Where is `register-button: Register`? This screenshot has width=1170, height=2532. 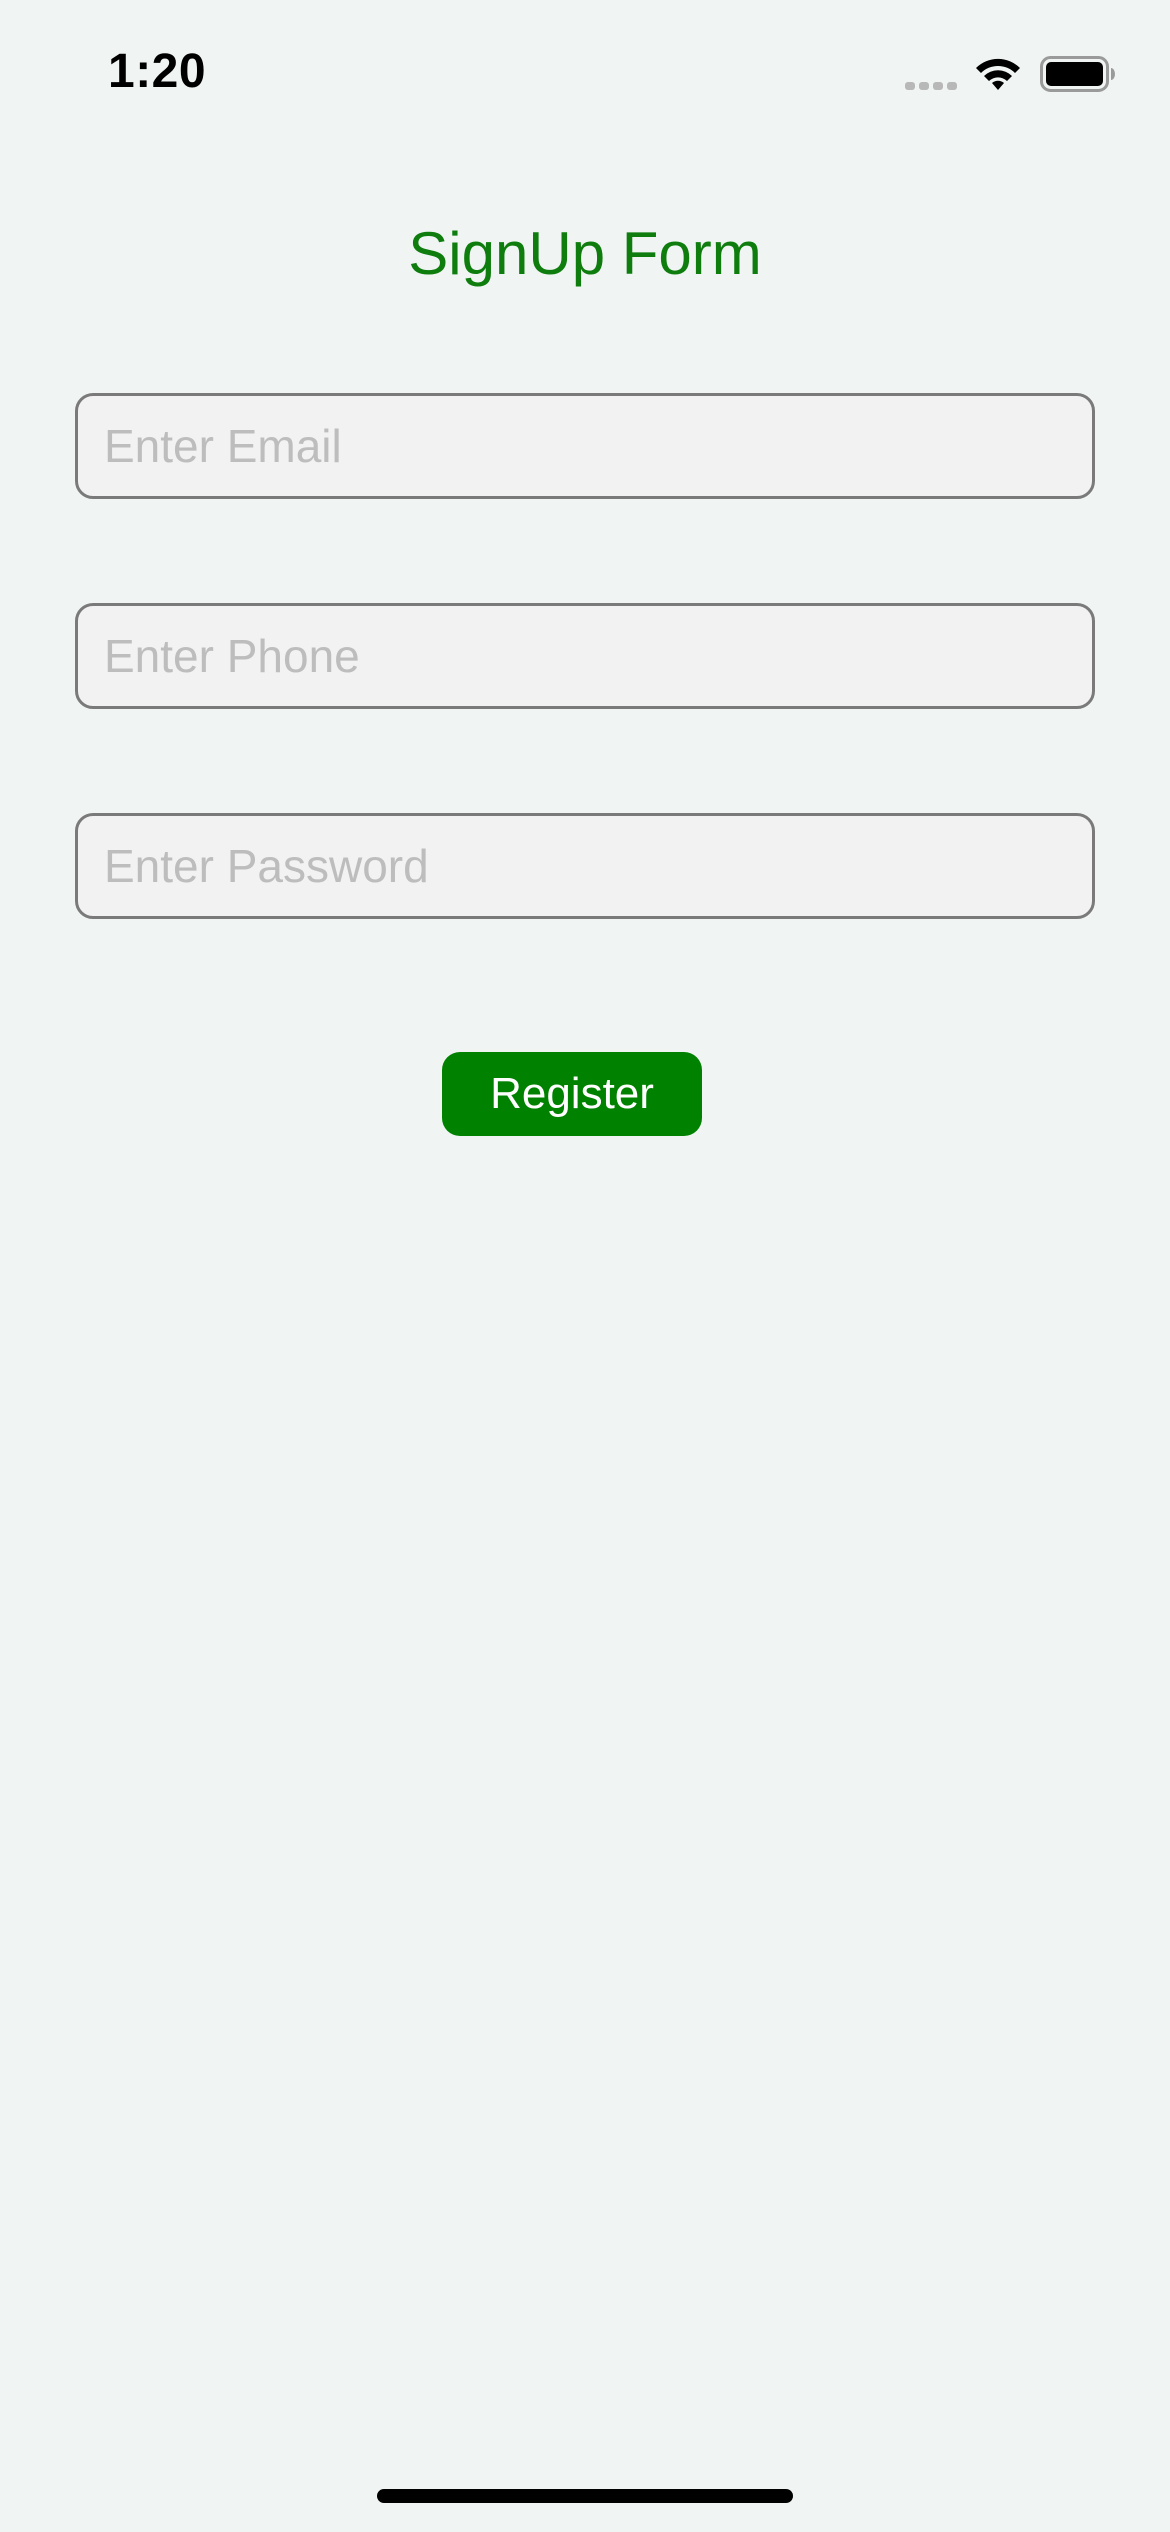 register-button: Register is located at coordinates (572, 1094).